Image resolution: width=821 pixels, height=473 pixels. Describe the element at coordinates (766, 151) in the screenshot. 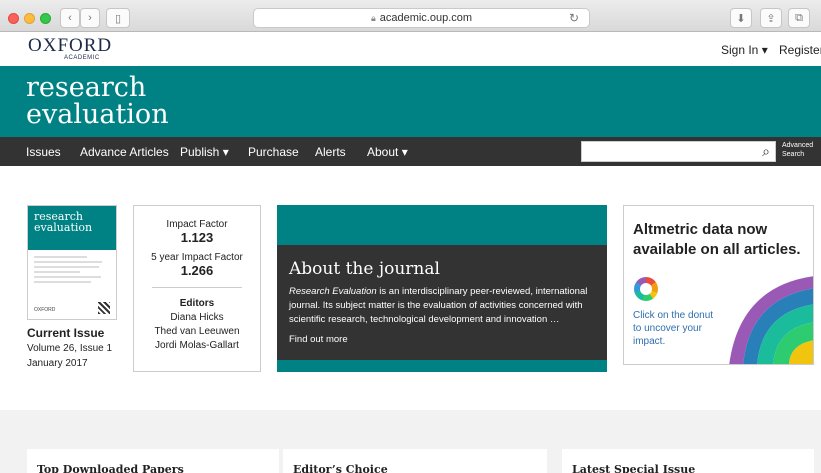

I see `search-icon: ⌕` at that location.